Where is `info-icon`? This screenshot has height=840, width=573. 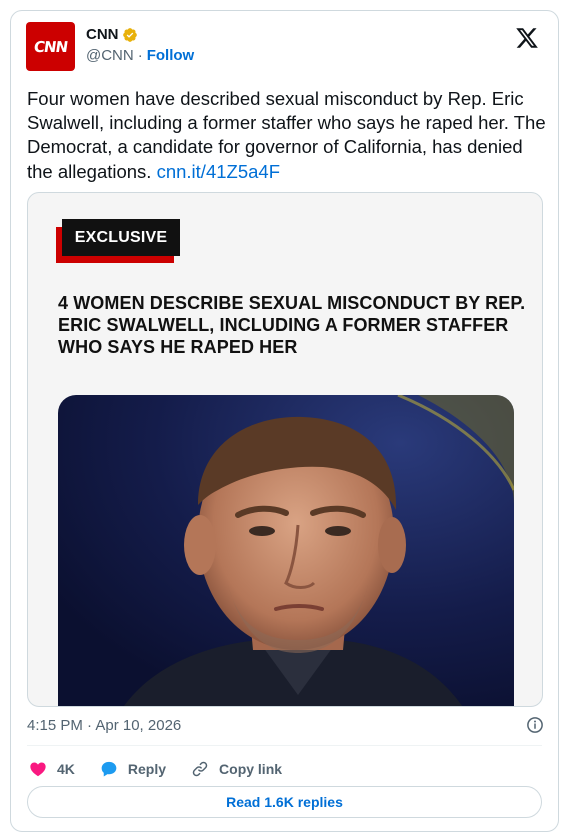
info-icon is located at coordinates (535, 725).